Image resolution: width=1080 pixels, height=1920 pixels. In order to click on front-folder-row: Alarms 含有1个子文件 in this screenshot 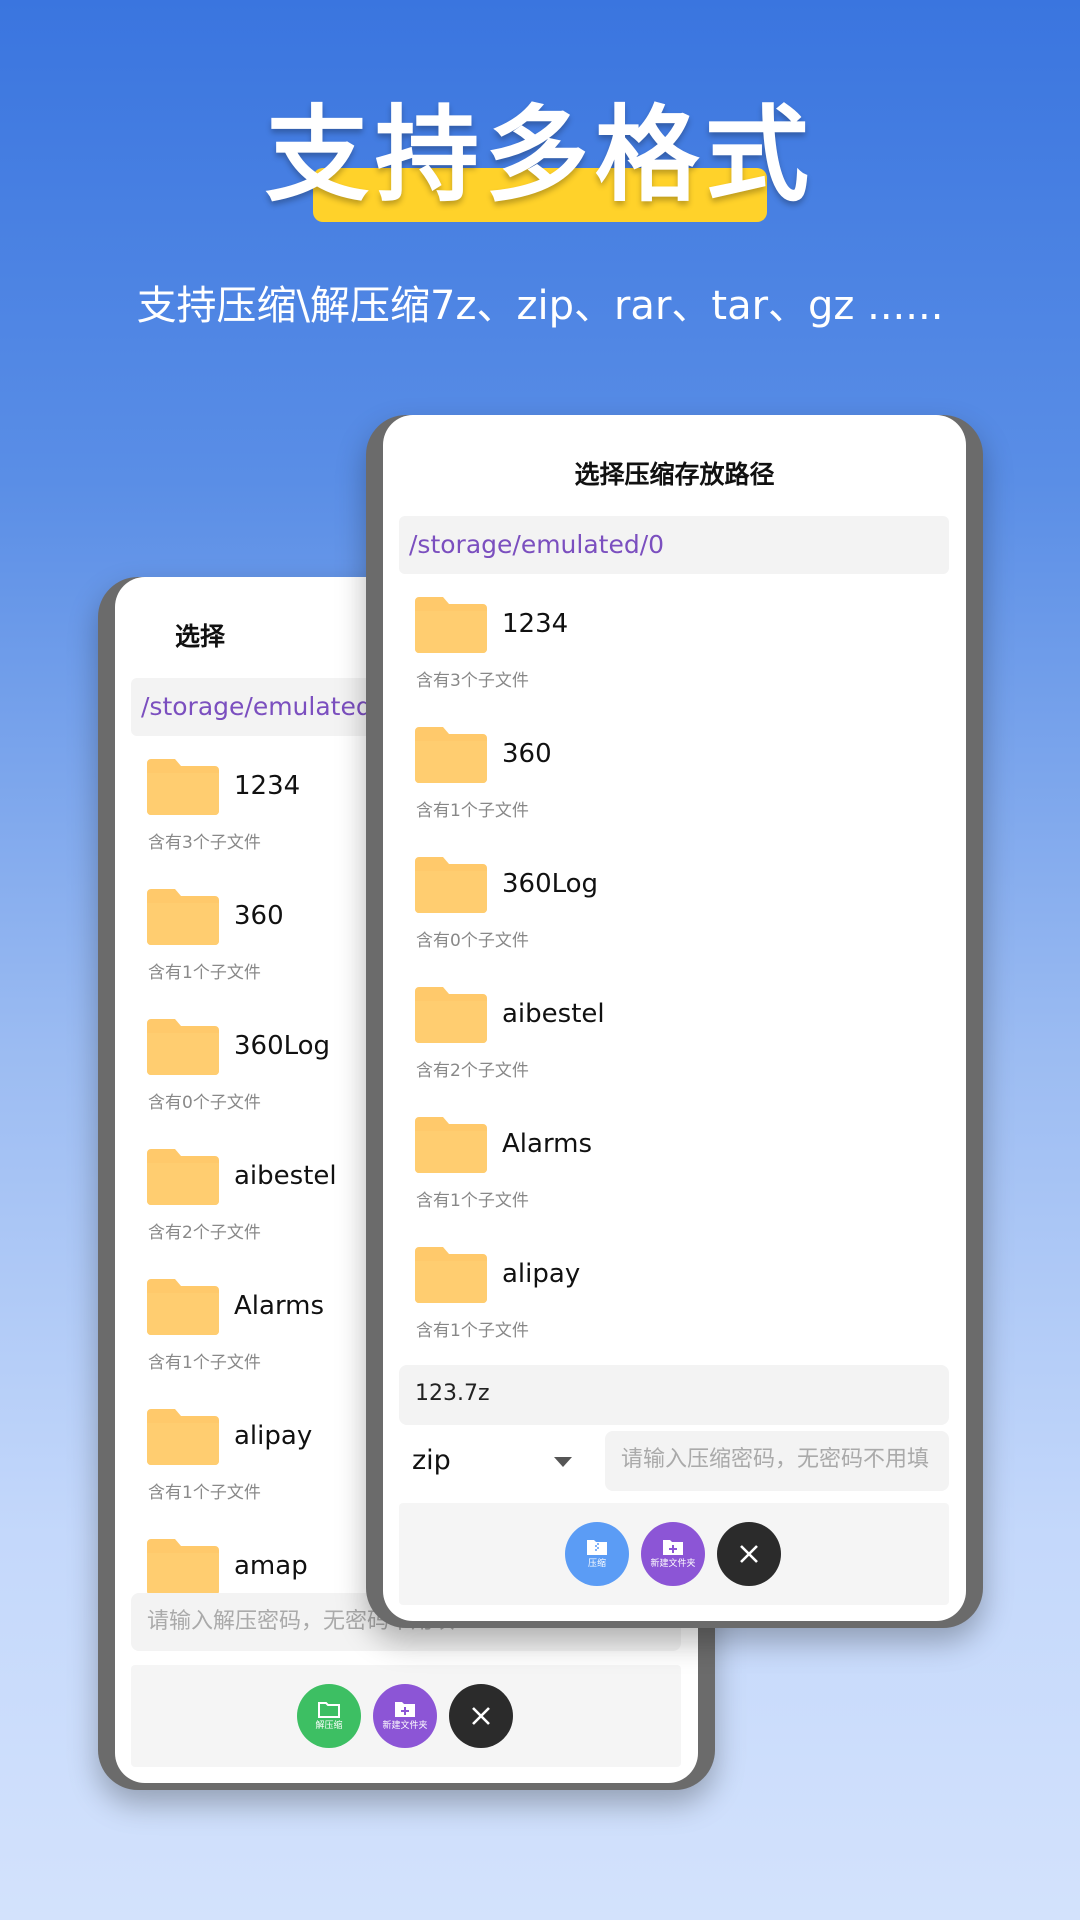, I will do `click(674, 1180)`.